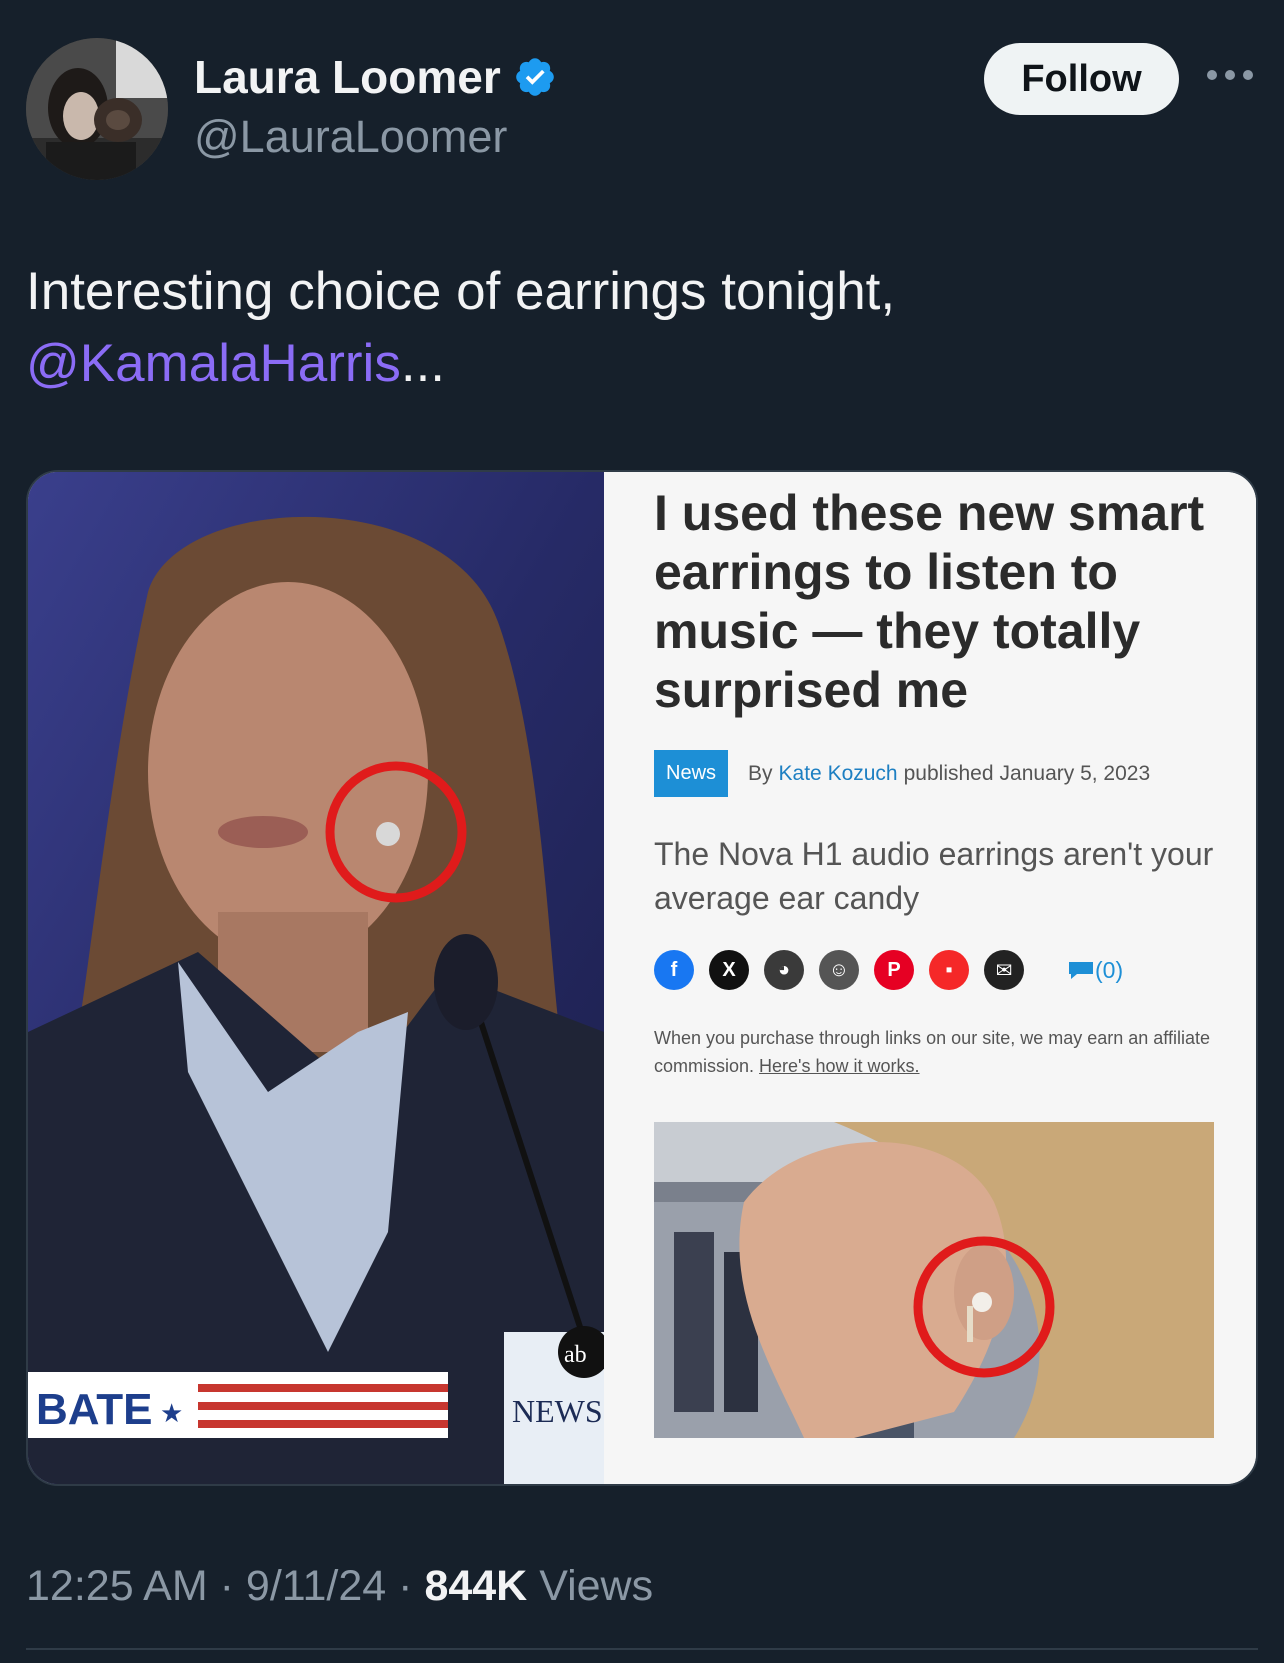 The height and width of the screenshot is (1663, 1284). What do you see at coordinates (691, 773) in the screenshot?
I see `news-tag: News` at bounding box center [691, 773].